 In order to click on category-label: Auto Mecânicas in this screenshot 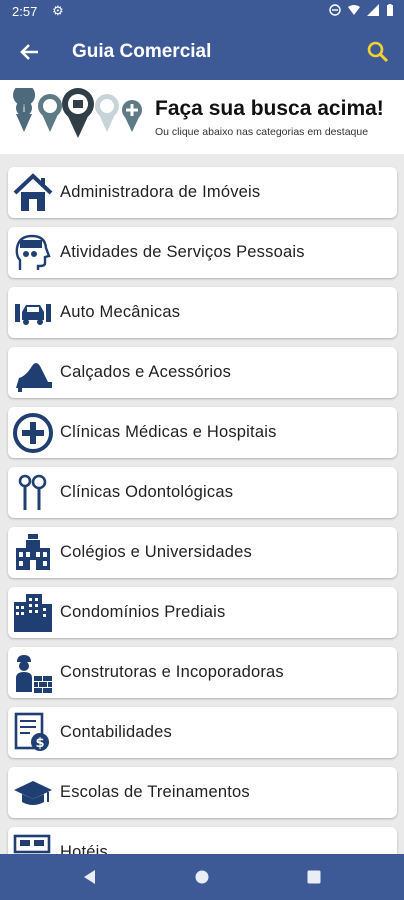, I will do `click(120, 312)`.